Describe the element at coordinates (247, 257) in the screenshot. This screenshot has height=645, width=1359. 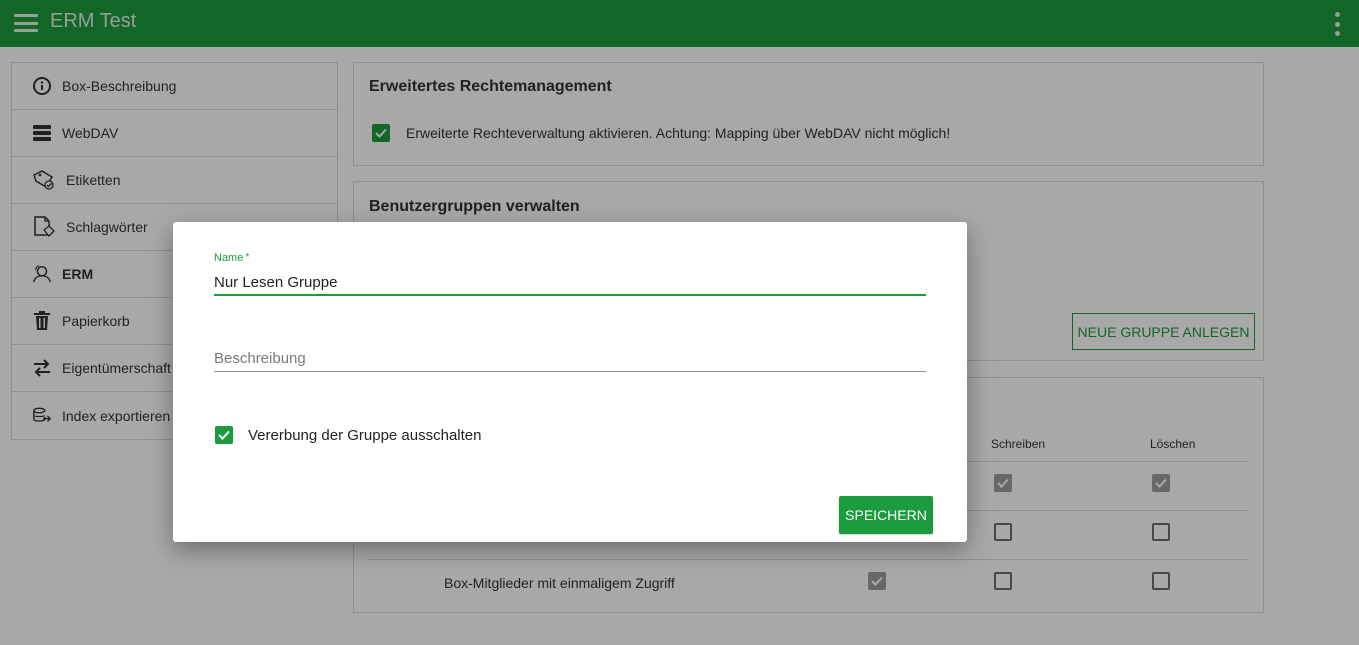
I see `required-marker: *` at that location.